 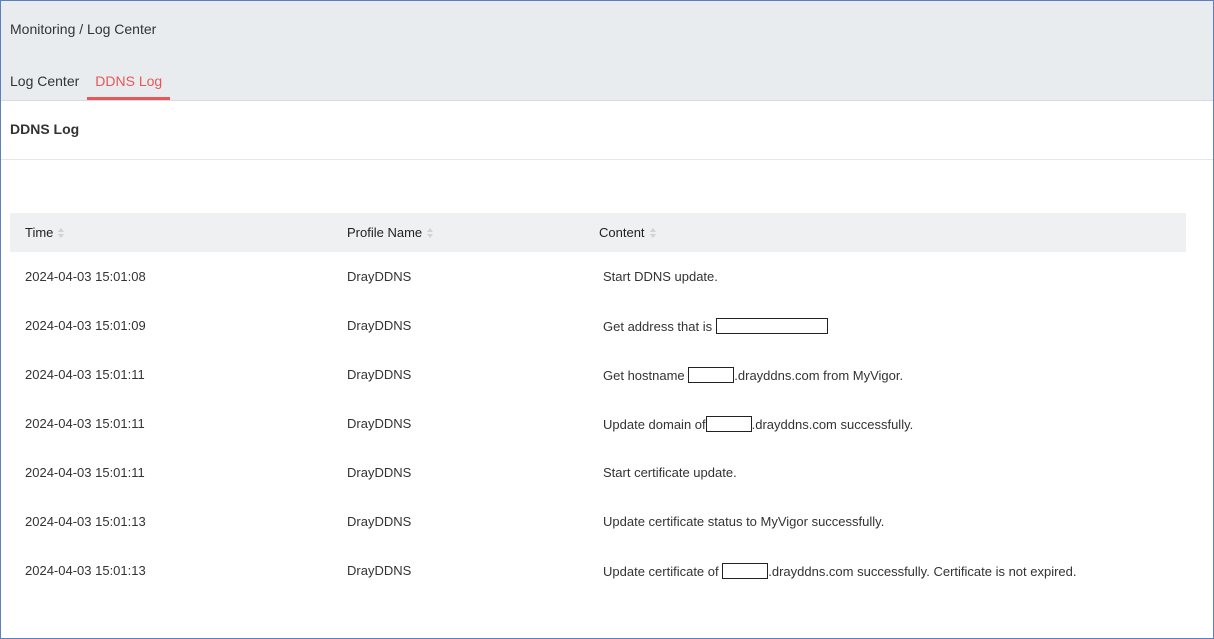 What do you see at coordinates (39, 232) in the screenshot?
I see `column-header-label: Time` at bounding box center [39, 232].